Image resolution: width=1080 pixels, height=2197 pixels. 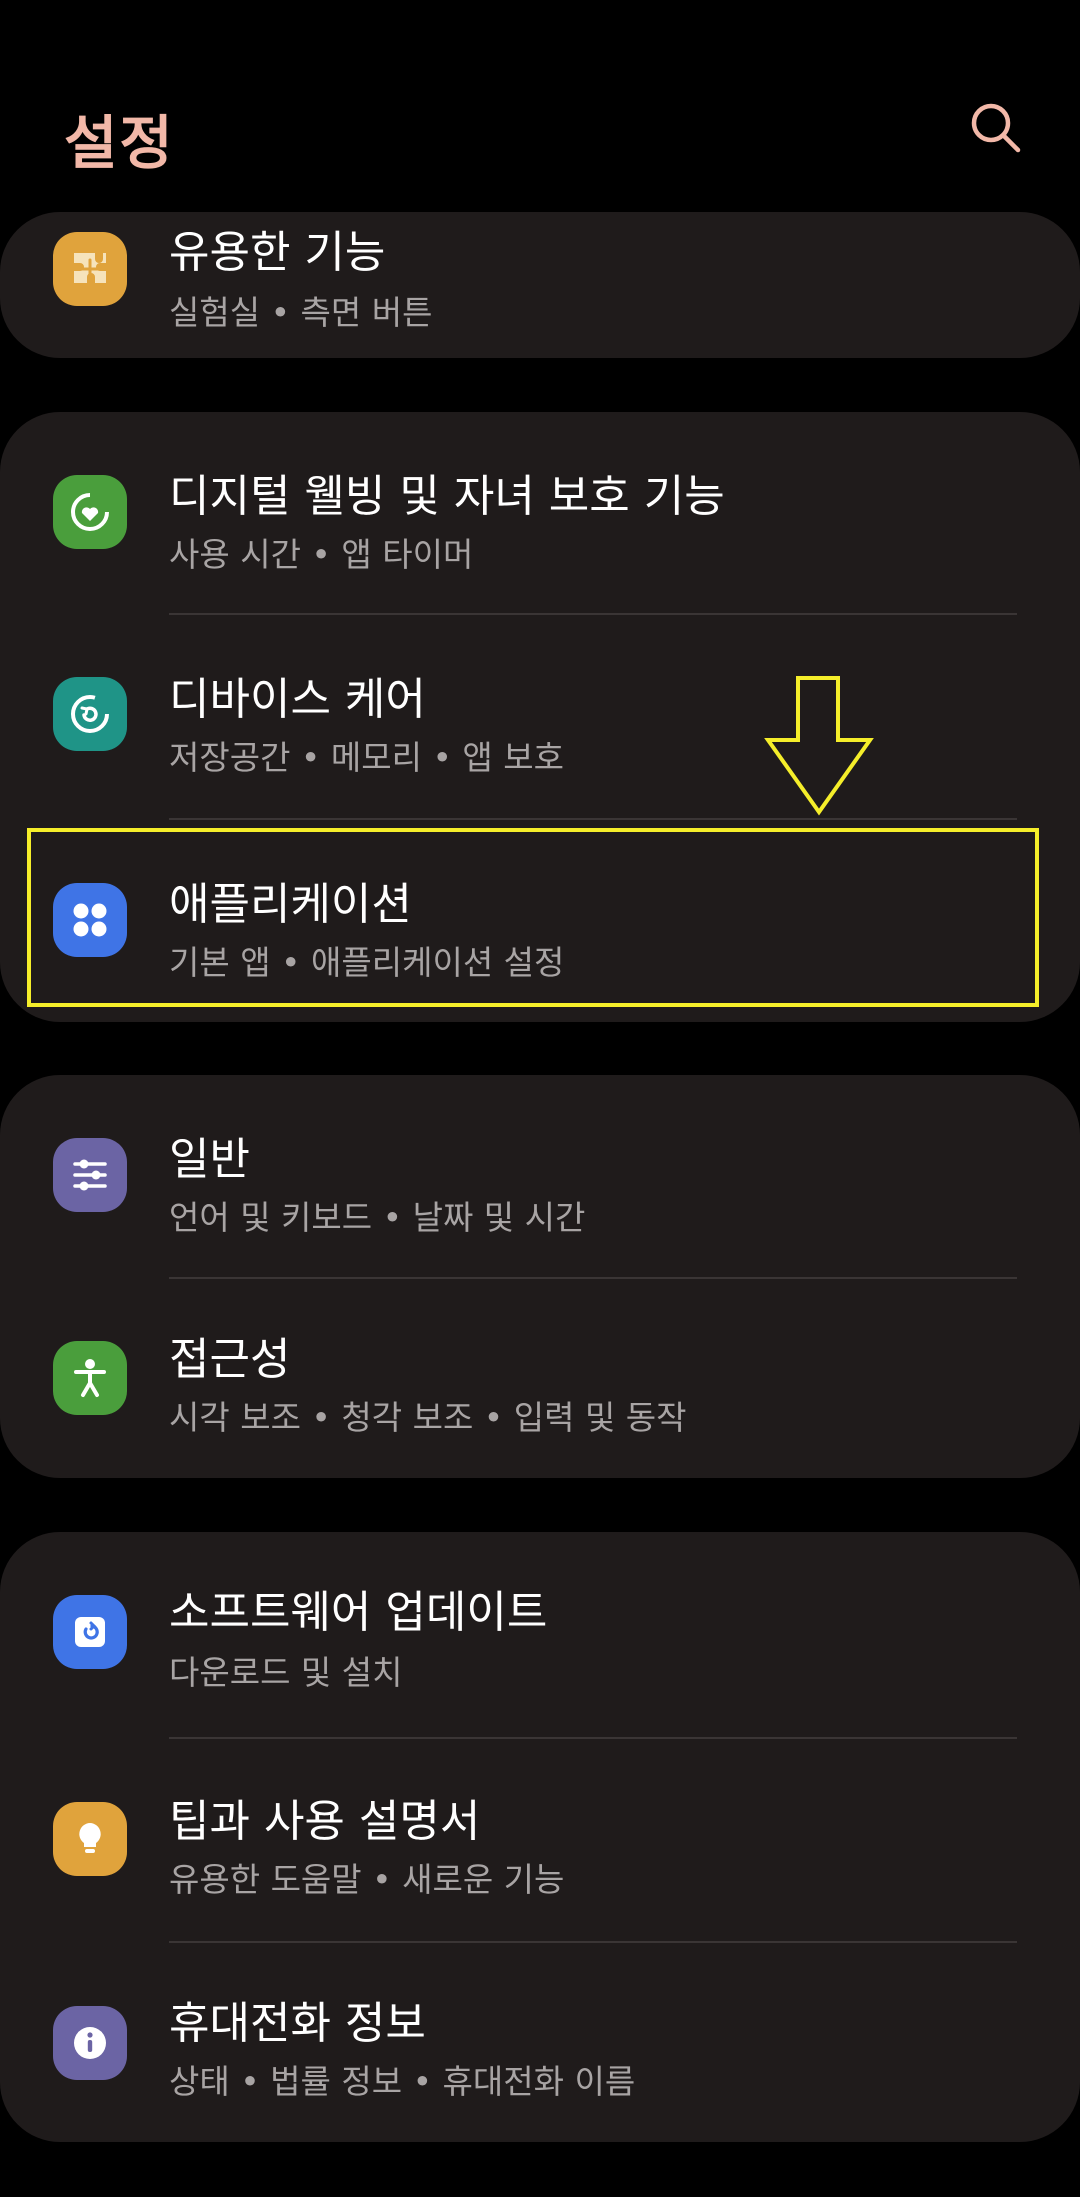 I want to click on accessibility-icon, so click(x=90, y=1378).